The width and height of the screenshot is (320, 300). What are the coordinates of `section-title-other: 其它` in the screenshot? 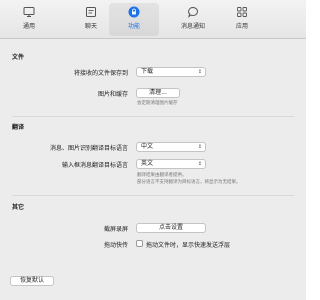 It's located at (18, 207).